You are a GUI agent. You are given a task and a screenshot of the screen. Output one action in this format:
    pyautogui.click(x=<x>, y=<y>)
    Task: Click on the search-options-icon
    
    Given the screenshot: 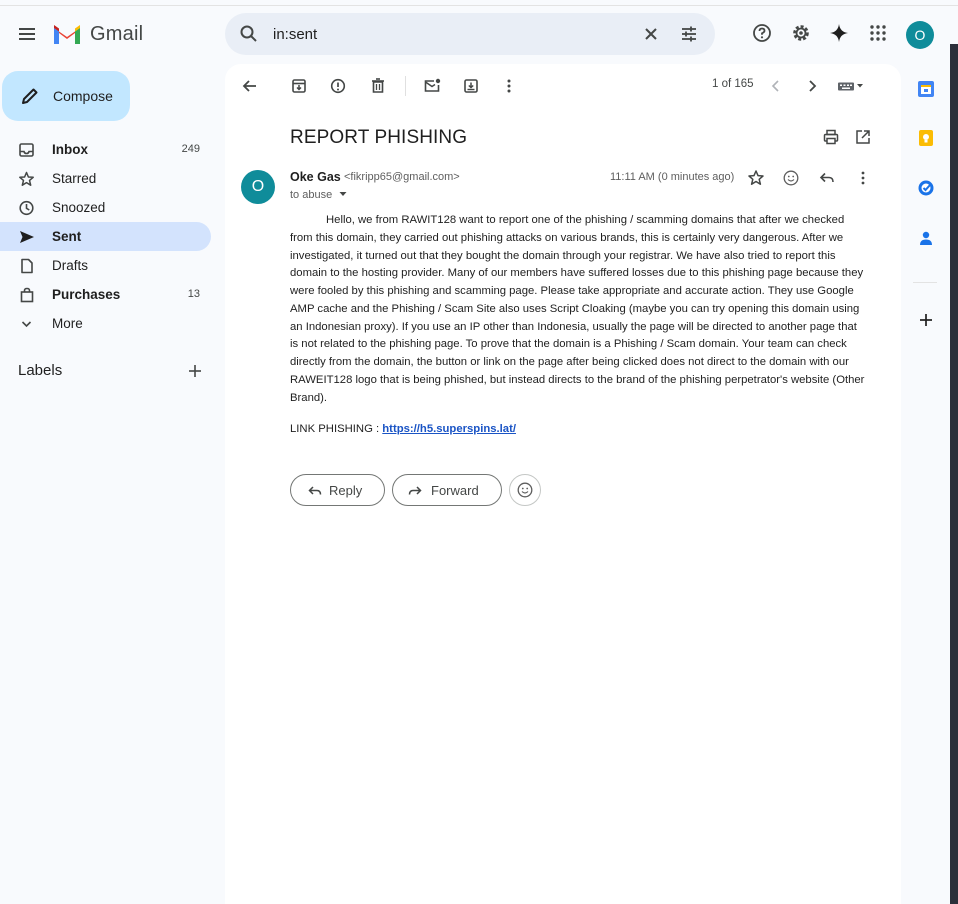 What is the action you would take?
    pyautogui.click(x=689, y=34)
    